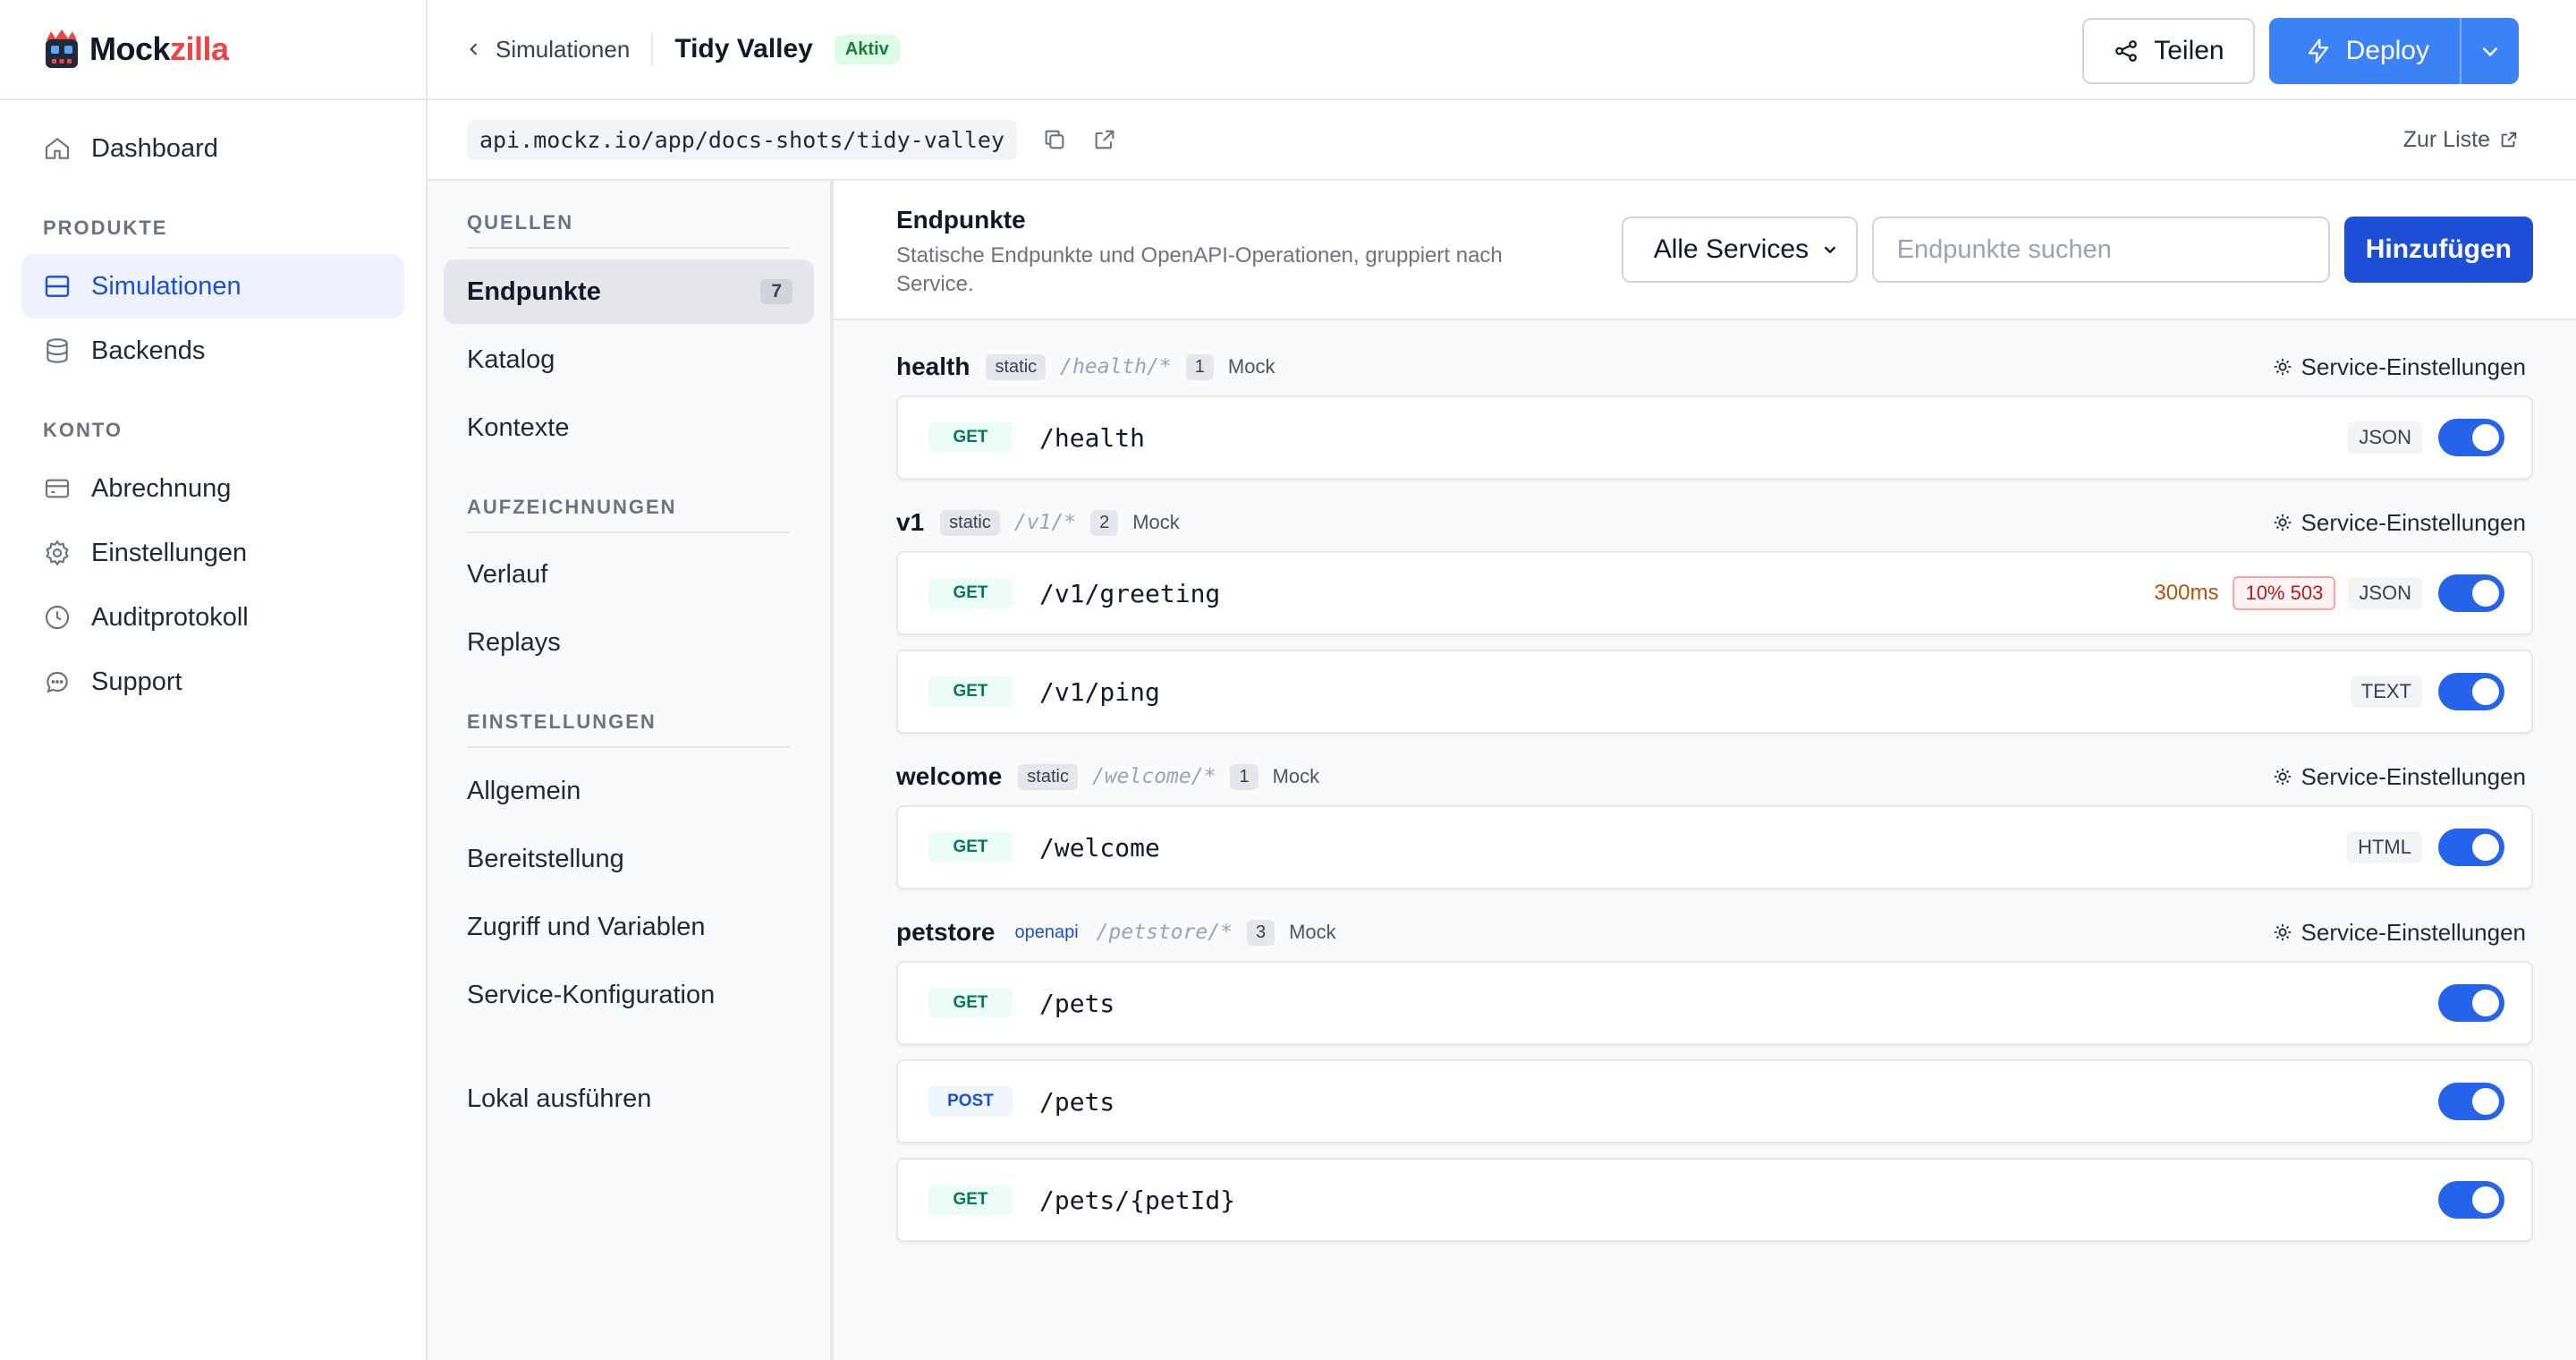 The image size is (2576, 1360). What do you see at coordinates (629, 574) in the screenshot?
I see `subnav-item-verlauf: Verlauf` at bounding box center [629, 574].